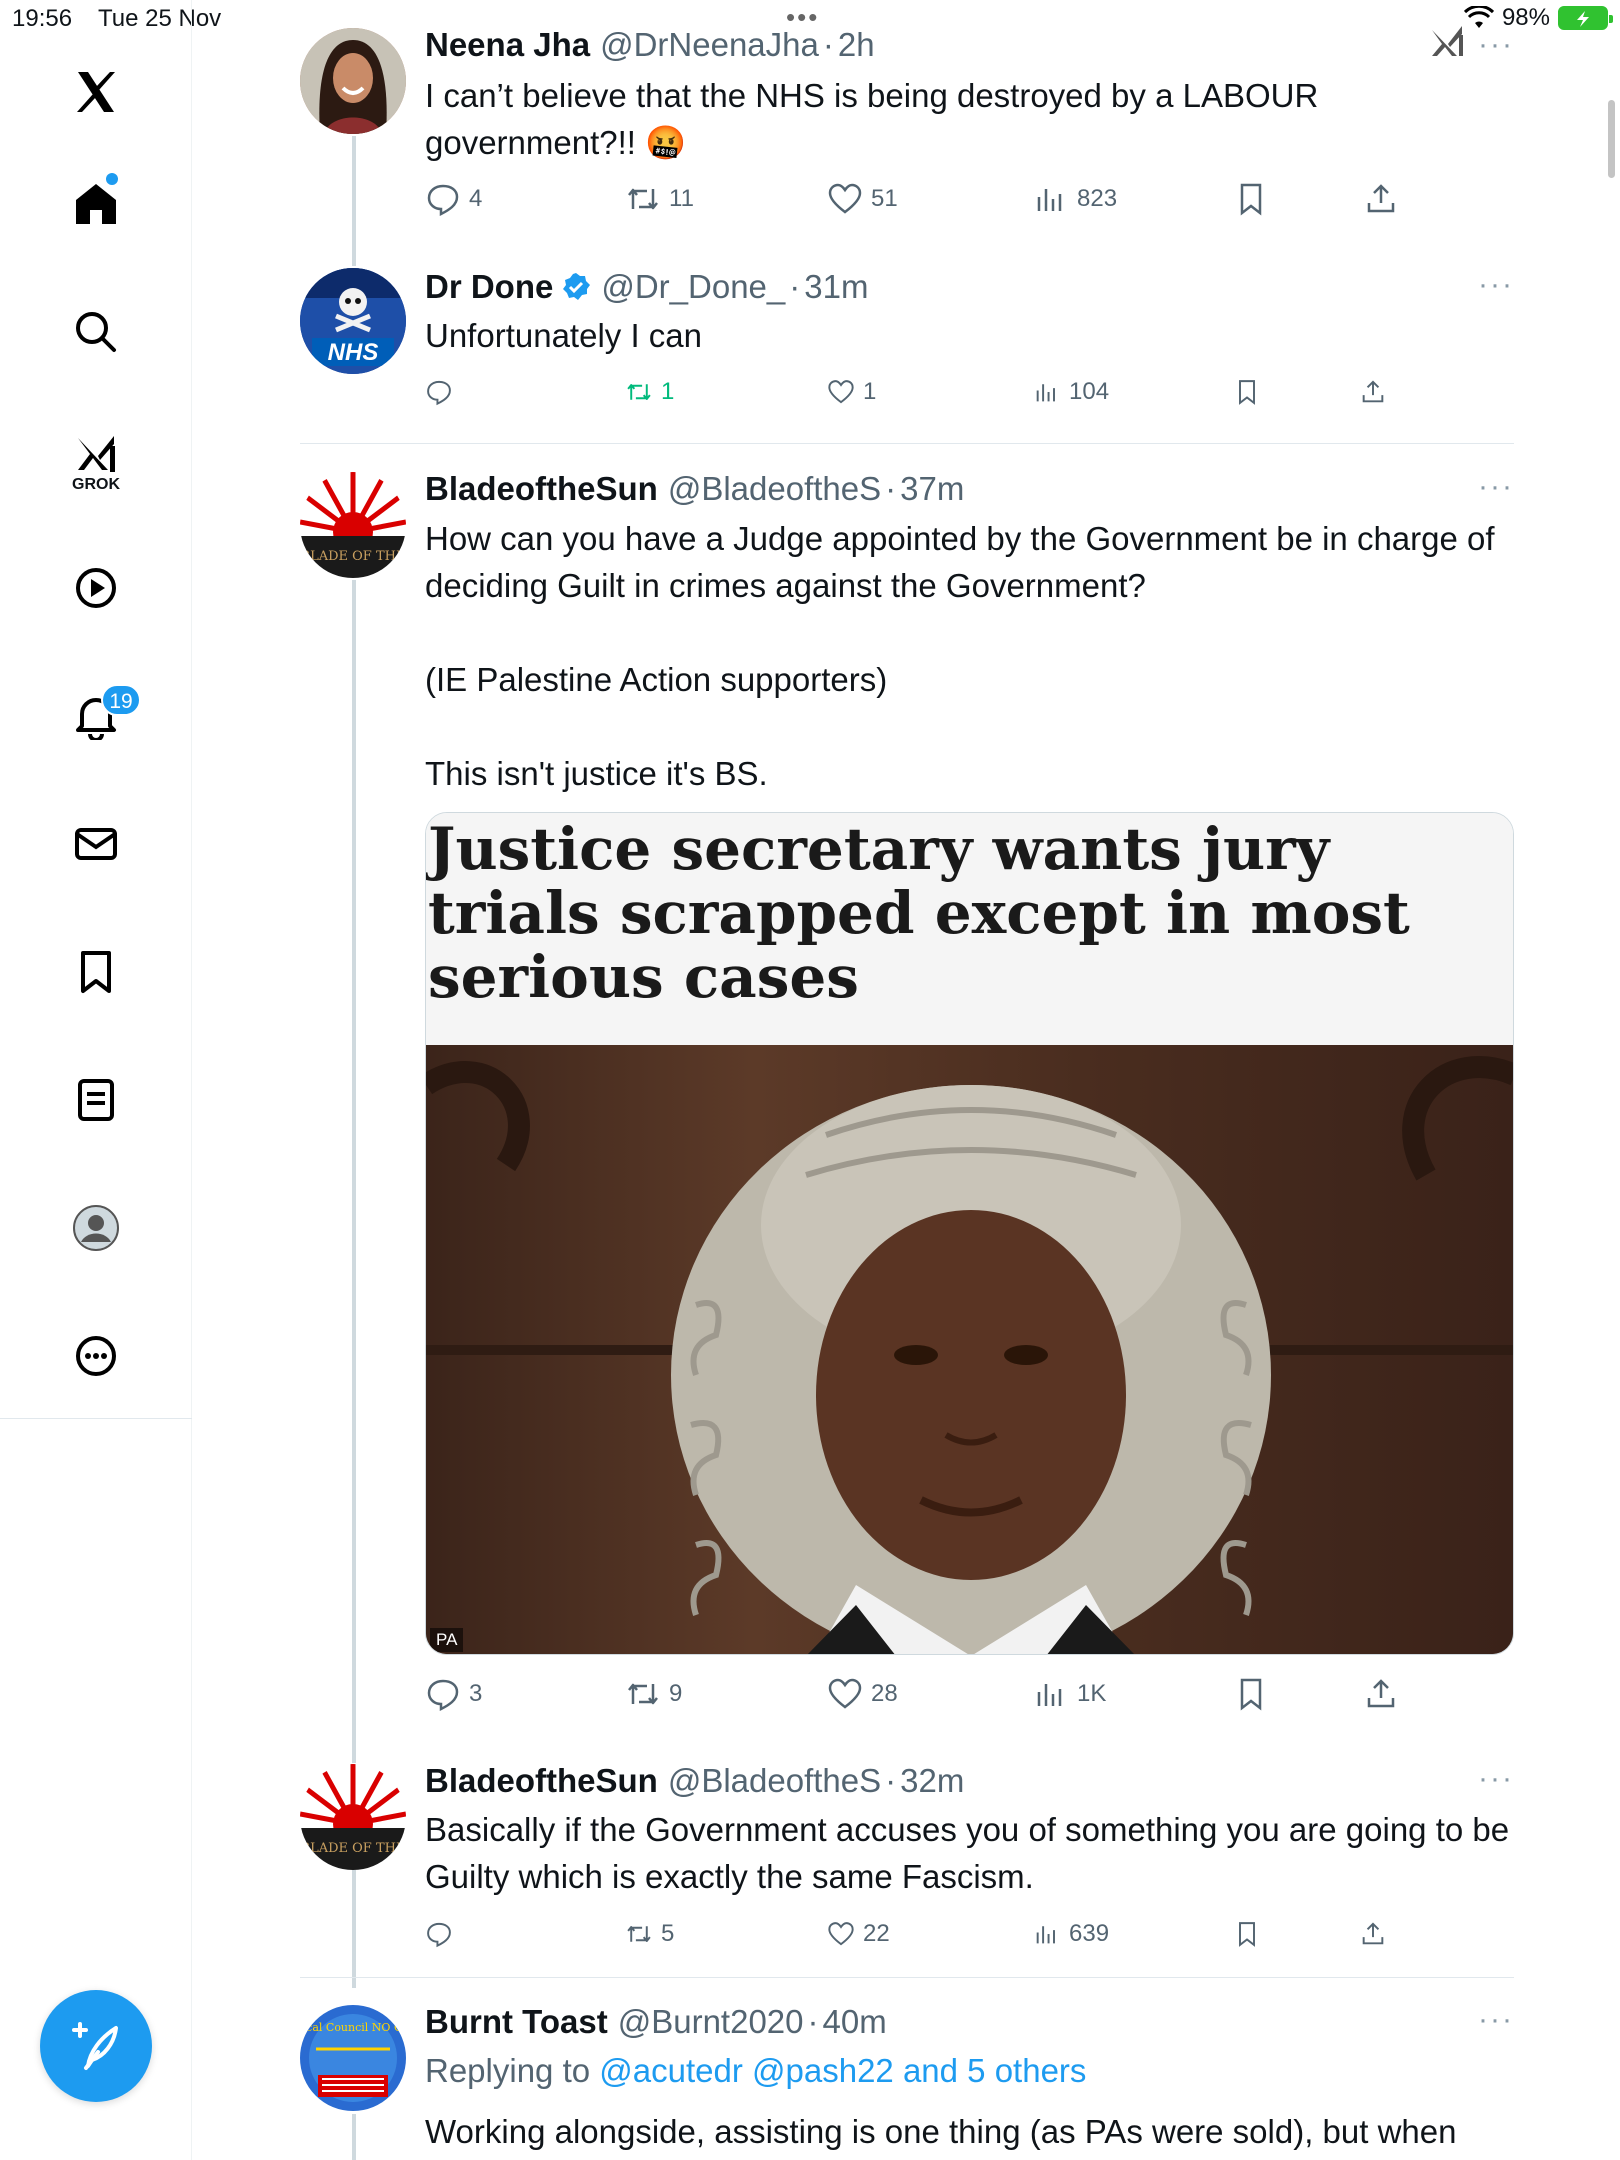  Describe the element at coordinates (489, 287) in the screenshot. I see `author-name: Dr Done` at that location.